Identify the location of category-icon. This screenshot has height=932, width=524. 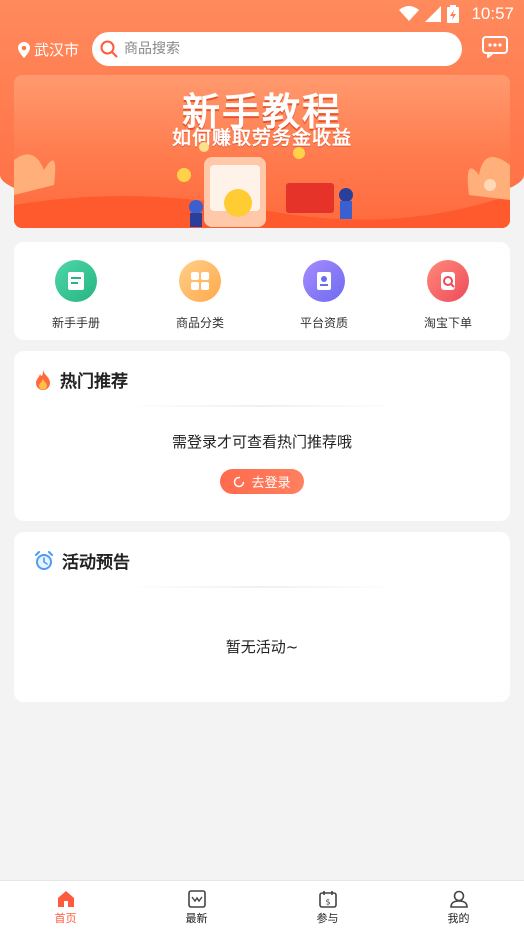
(200, 281).